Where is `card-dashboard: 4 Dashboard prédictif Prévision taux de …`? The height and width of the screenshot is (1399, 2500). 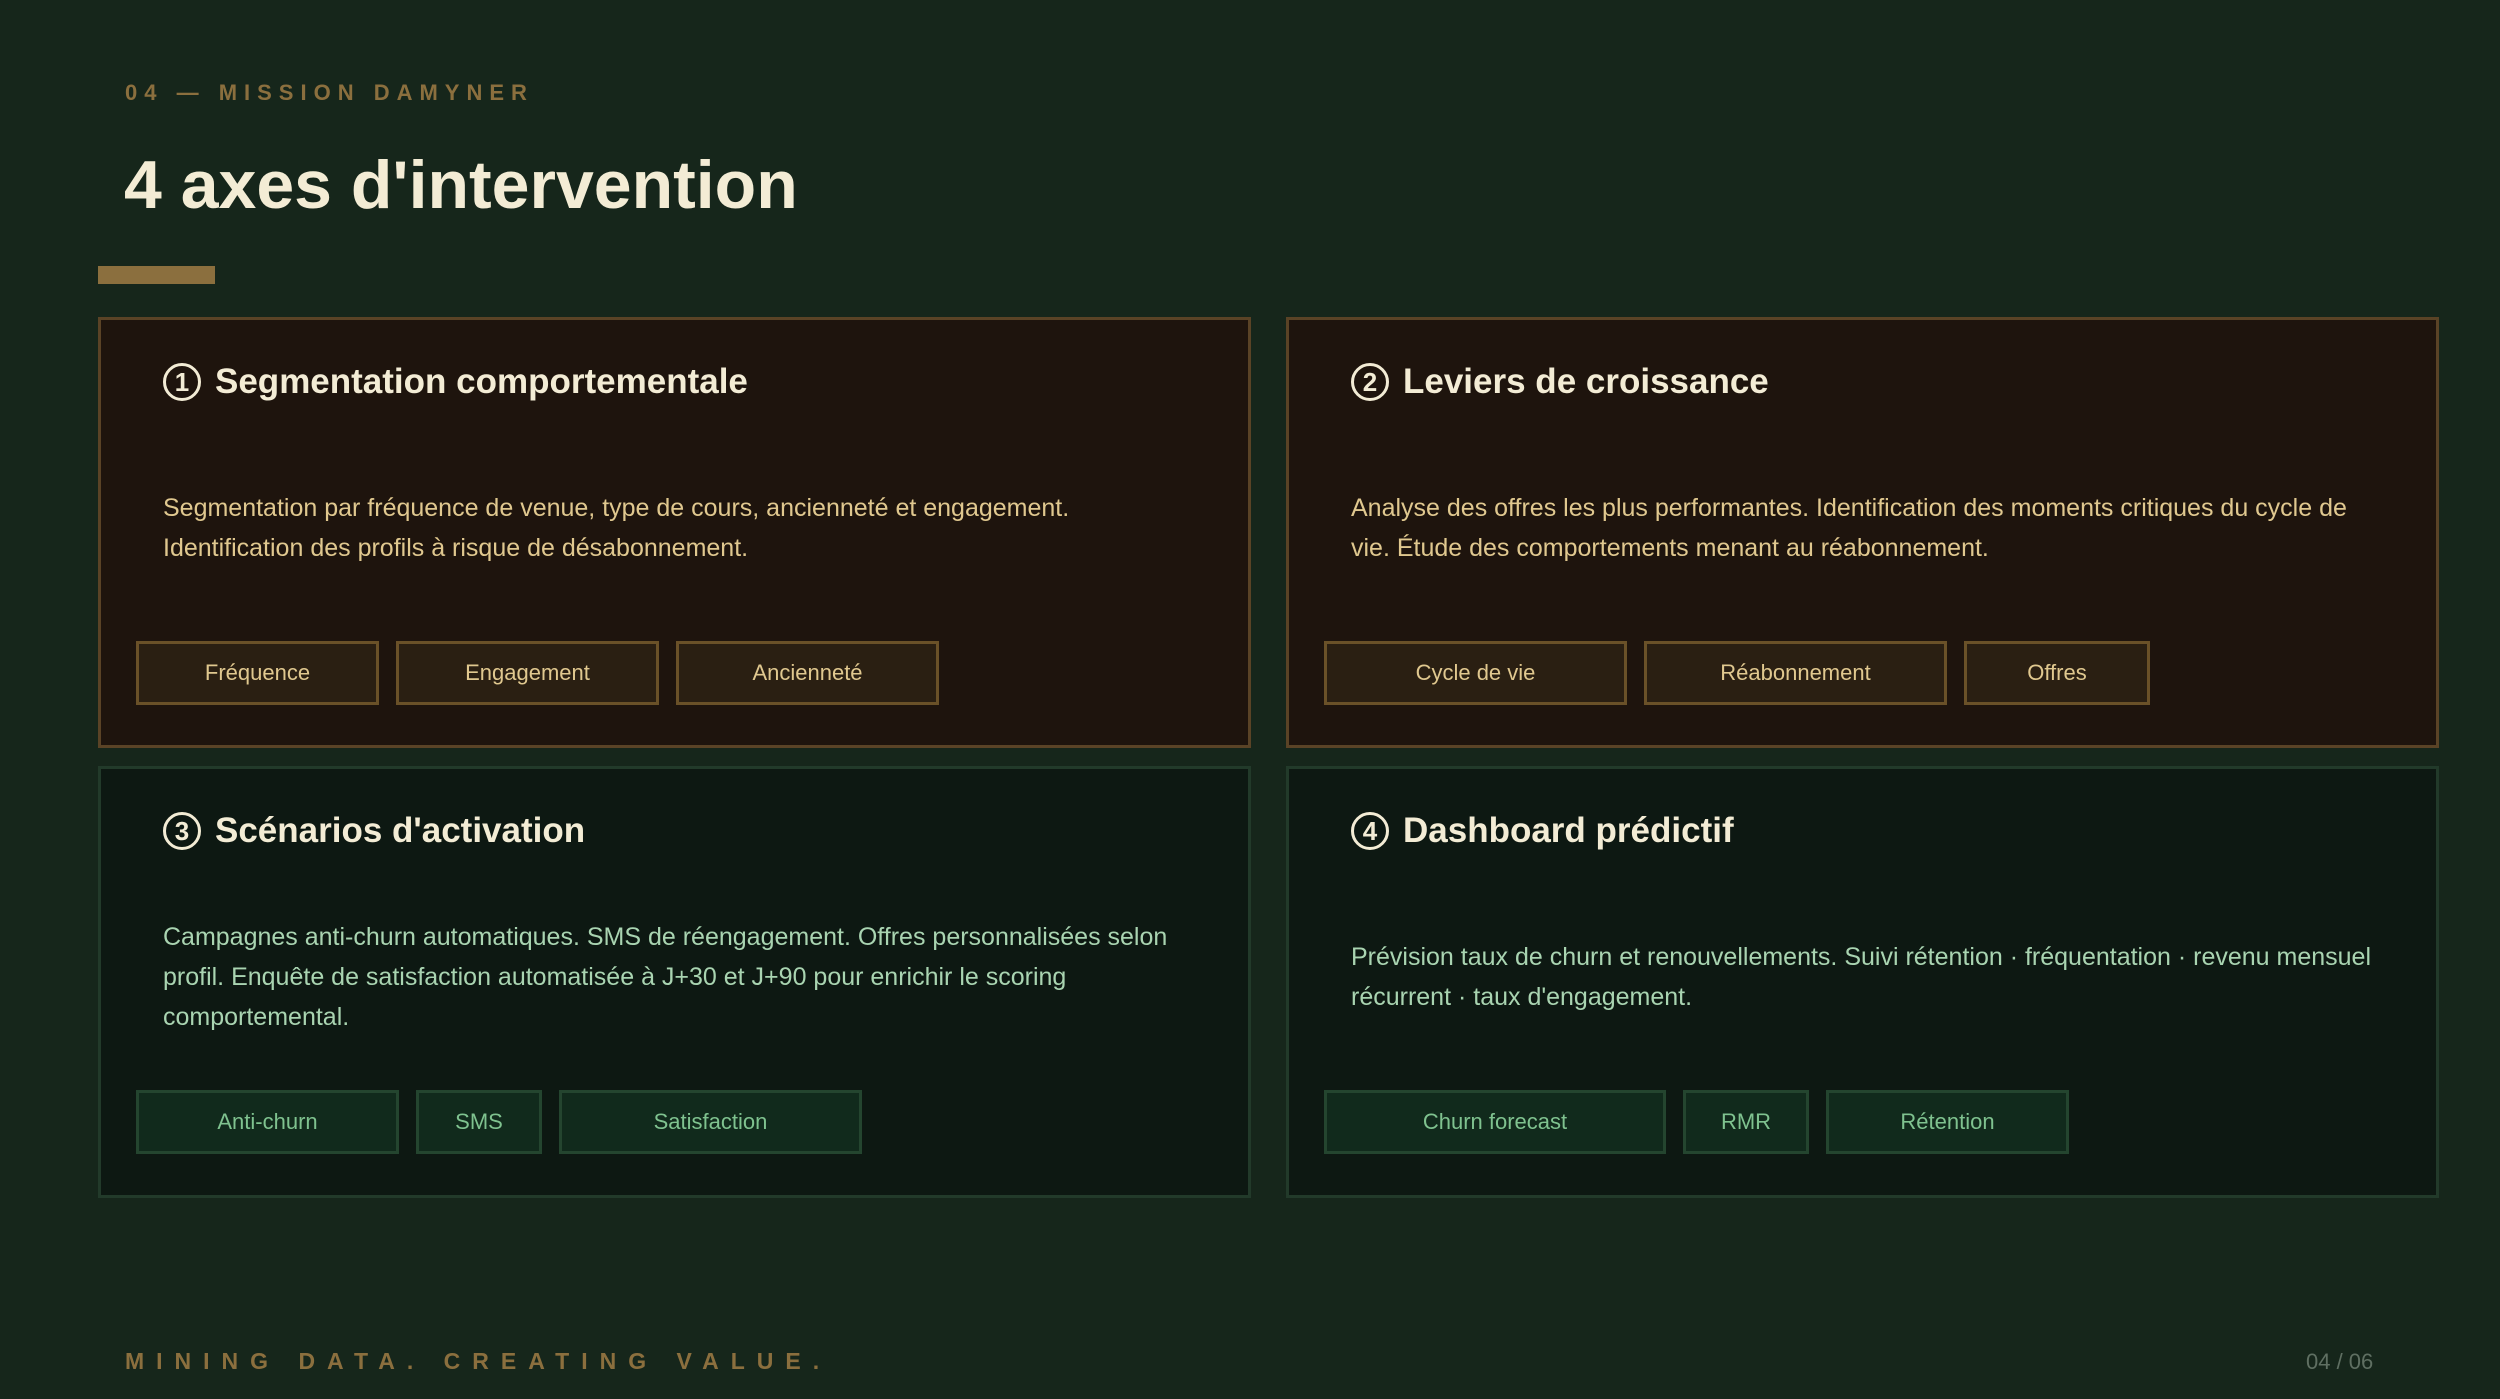
card-dashboard: 4 Dashboard prédictif Prévision taux de … is located at coordinates (1862, 982).